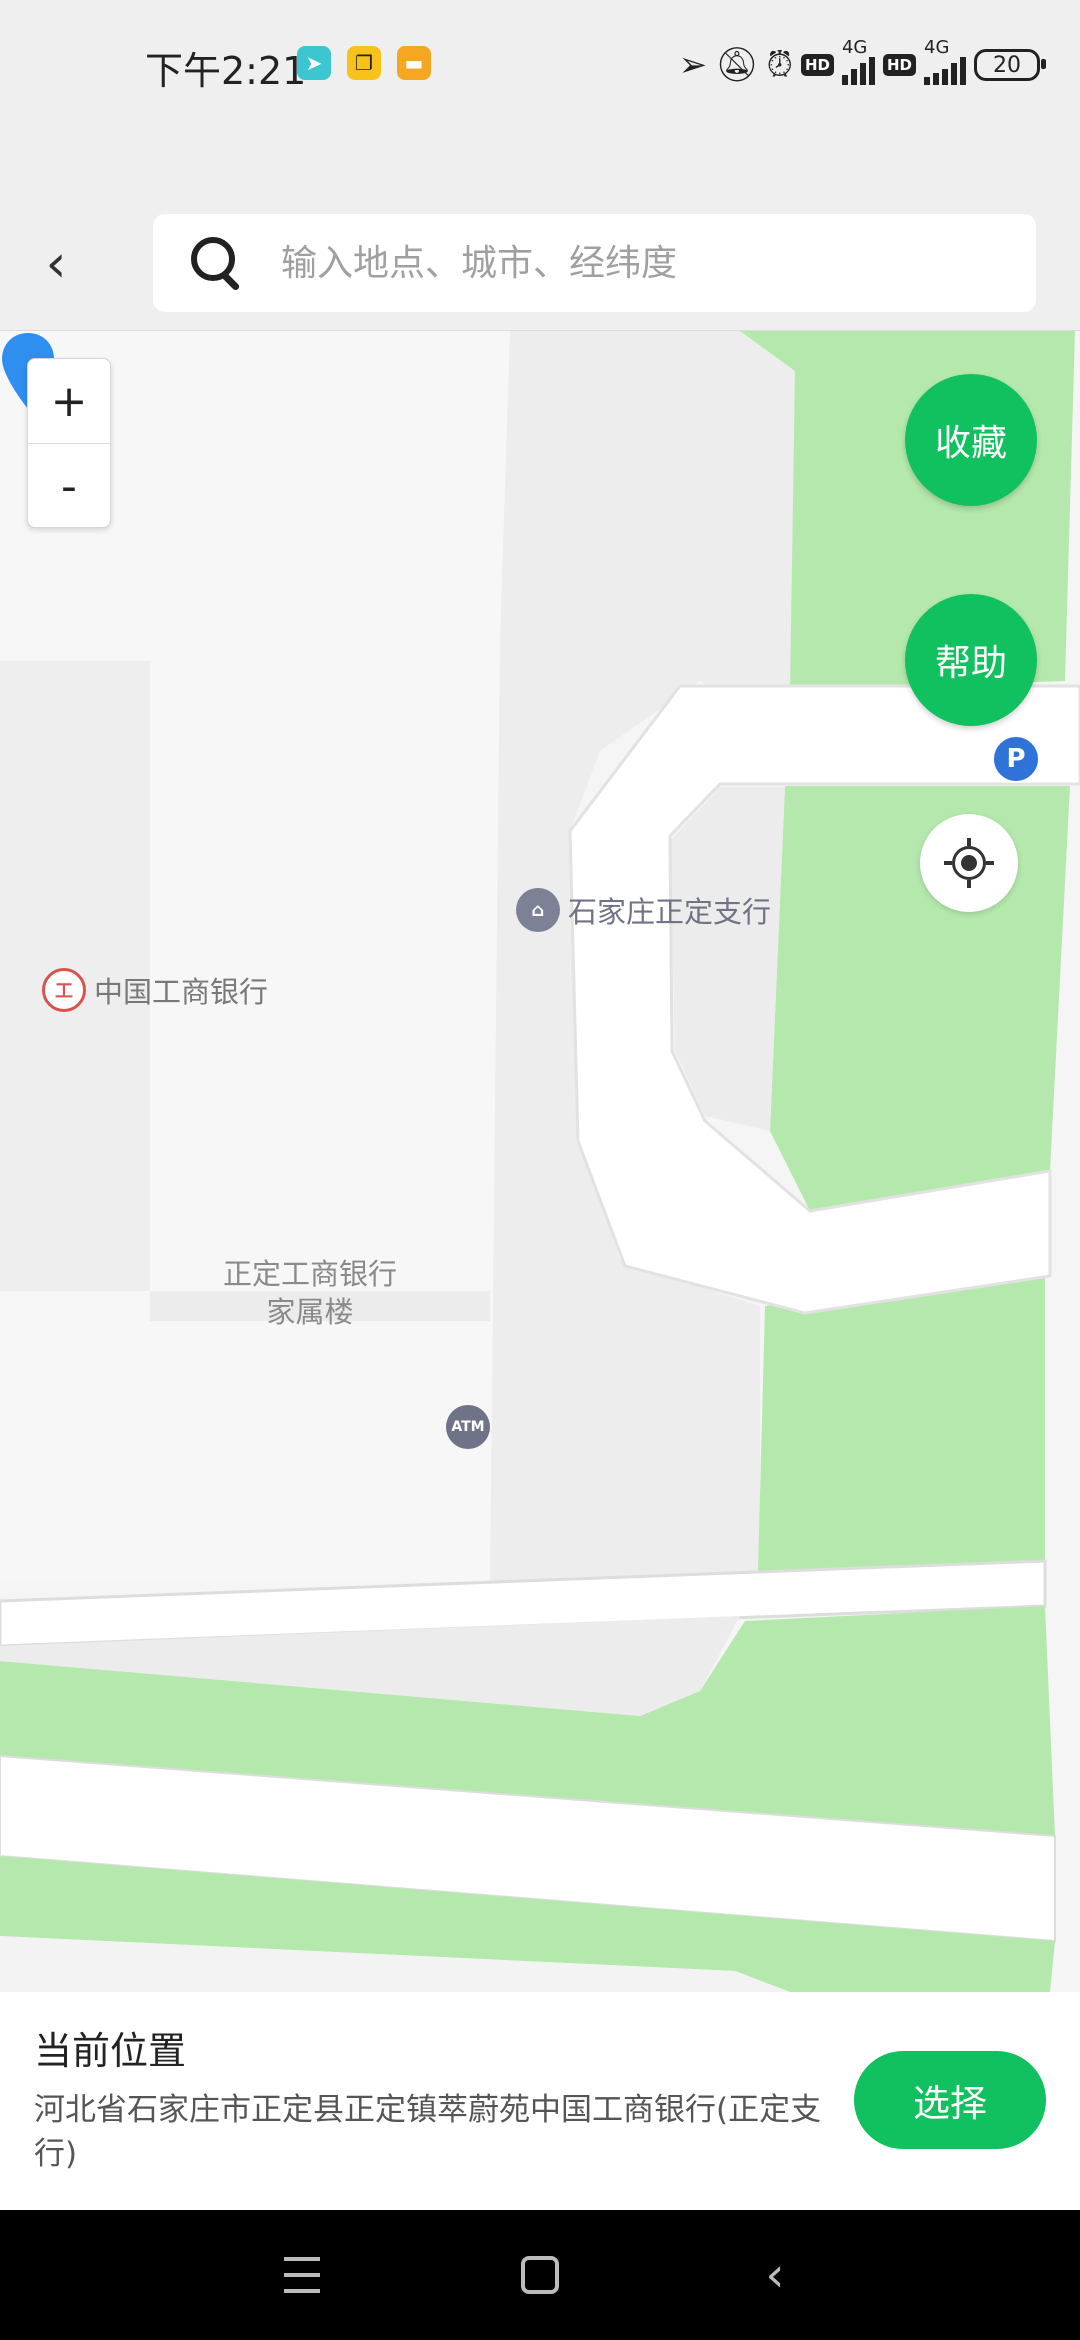  I want to click on locate-button, so click(969, 863).